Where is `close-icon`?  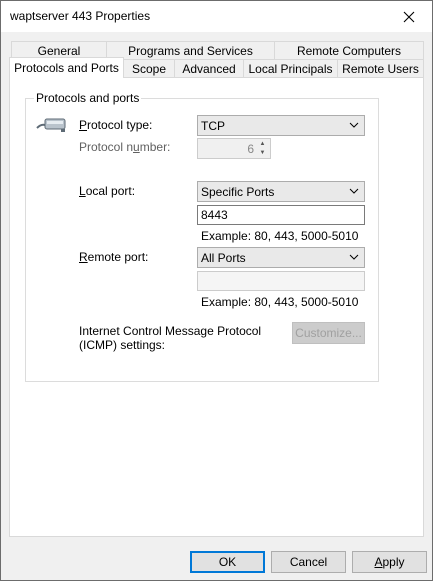
close-icon is located at coordinates (409, 16).